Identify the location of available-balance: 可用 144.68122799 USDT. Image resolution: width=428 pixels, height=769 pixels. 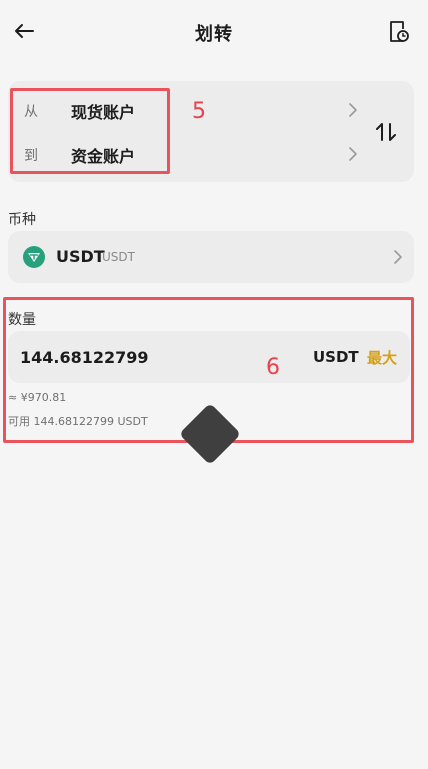
(78, 421).